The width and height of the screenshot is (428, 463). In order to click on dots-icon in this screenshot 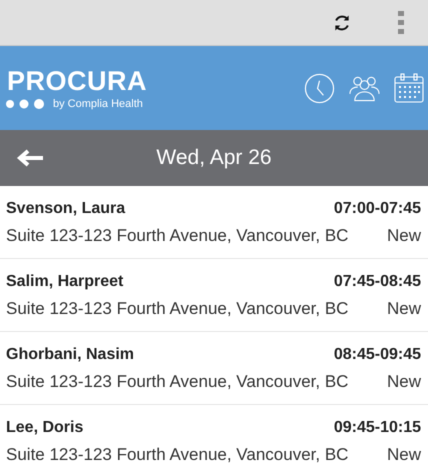, I will do `click(25, 104)`.